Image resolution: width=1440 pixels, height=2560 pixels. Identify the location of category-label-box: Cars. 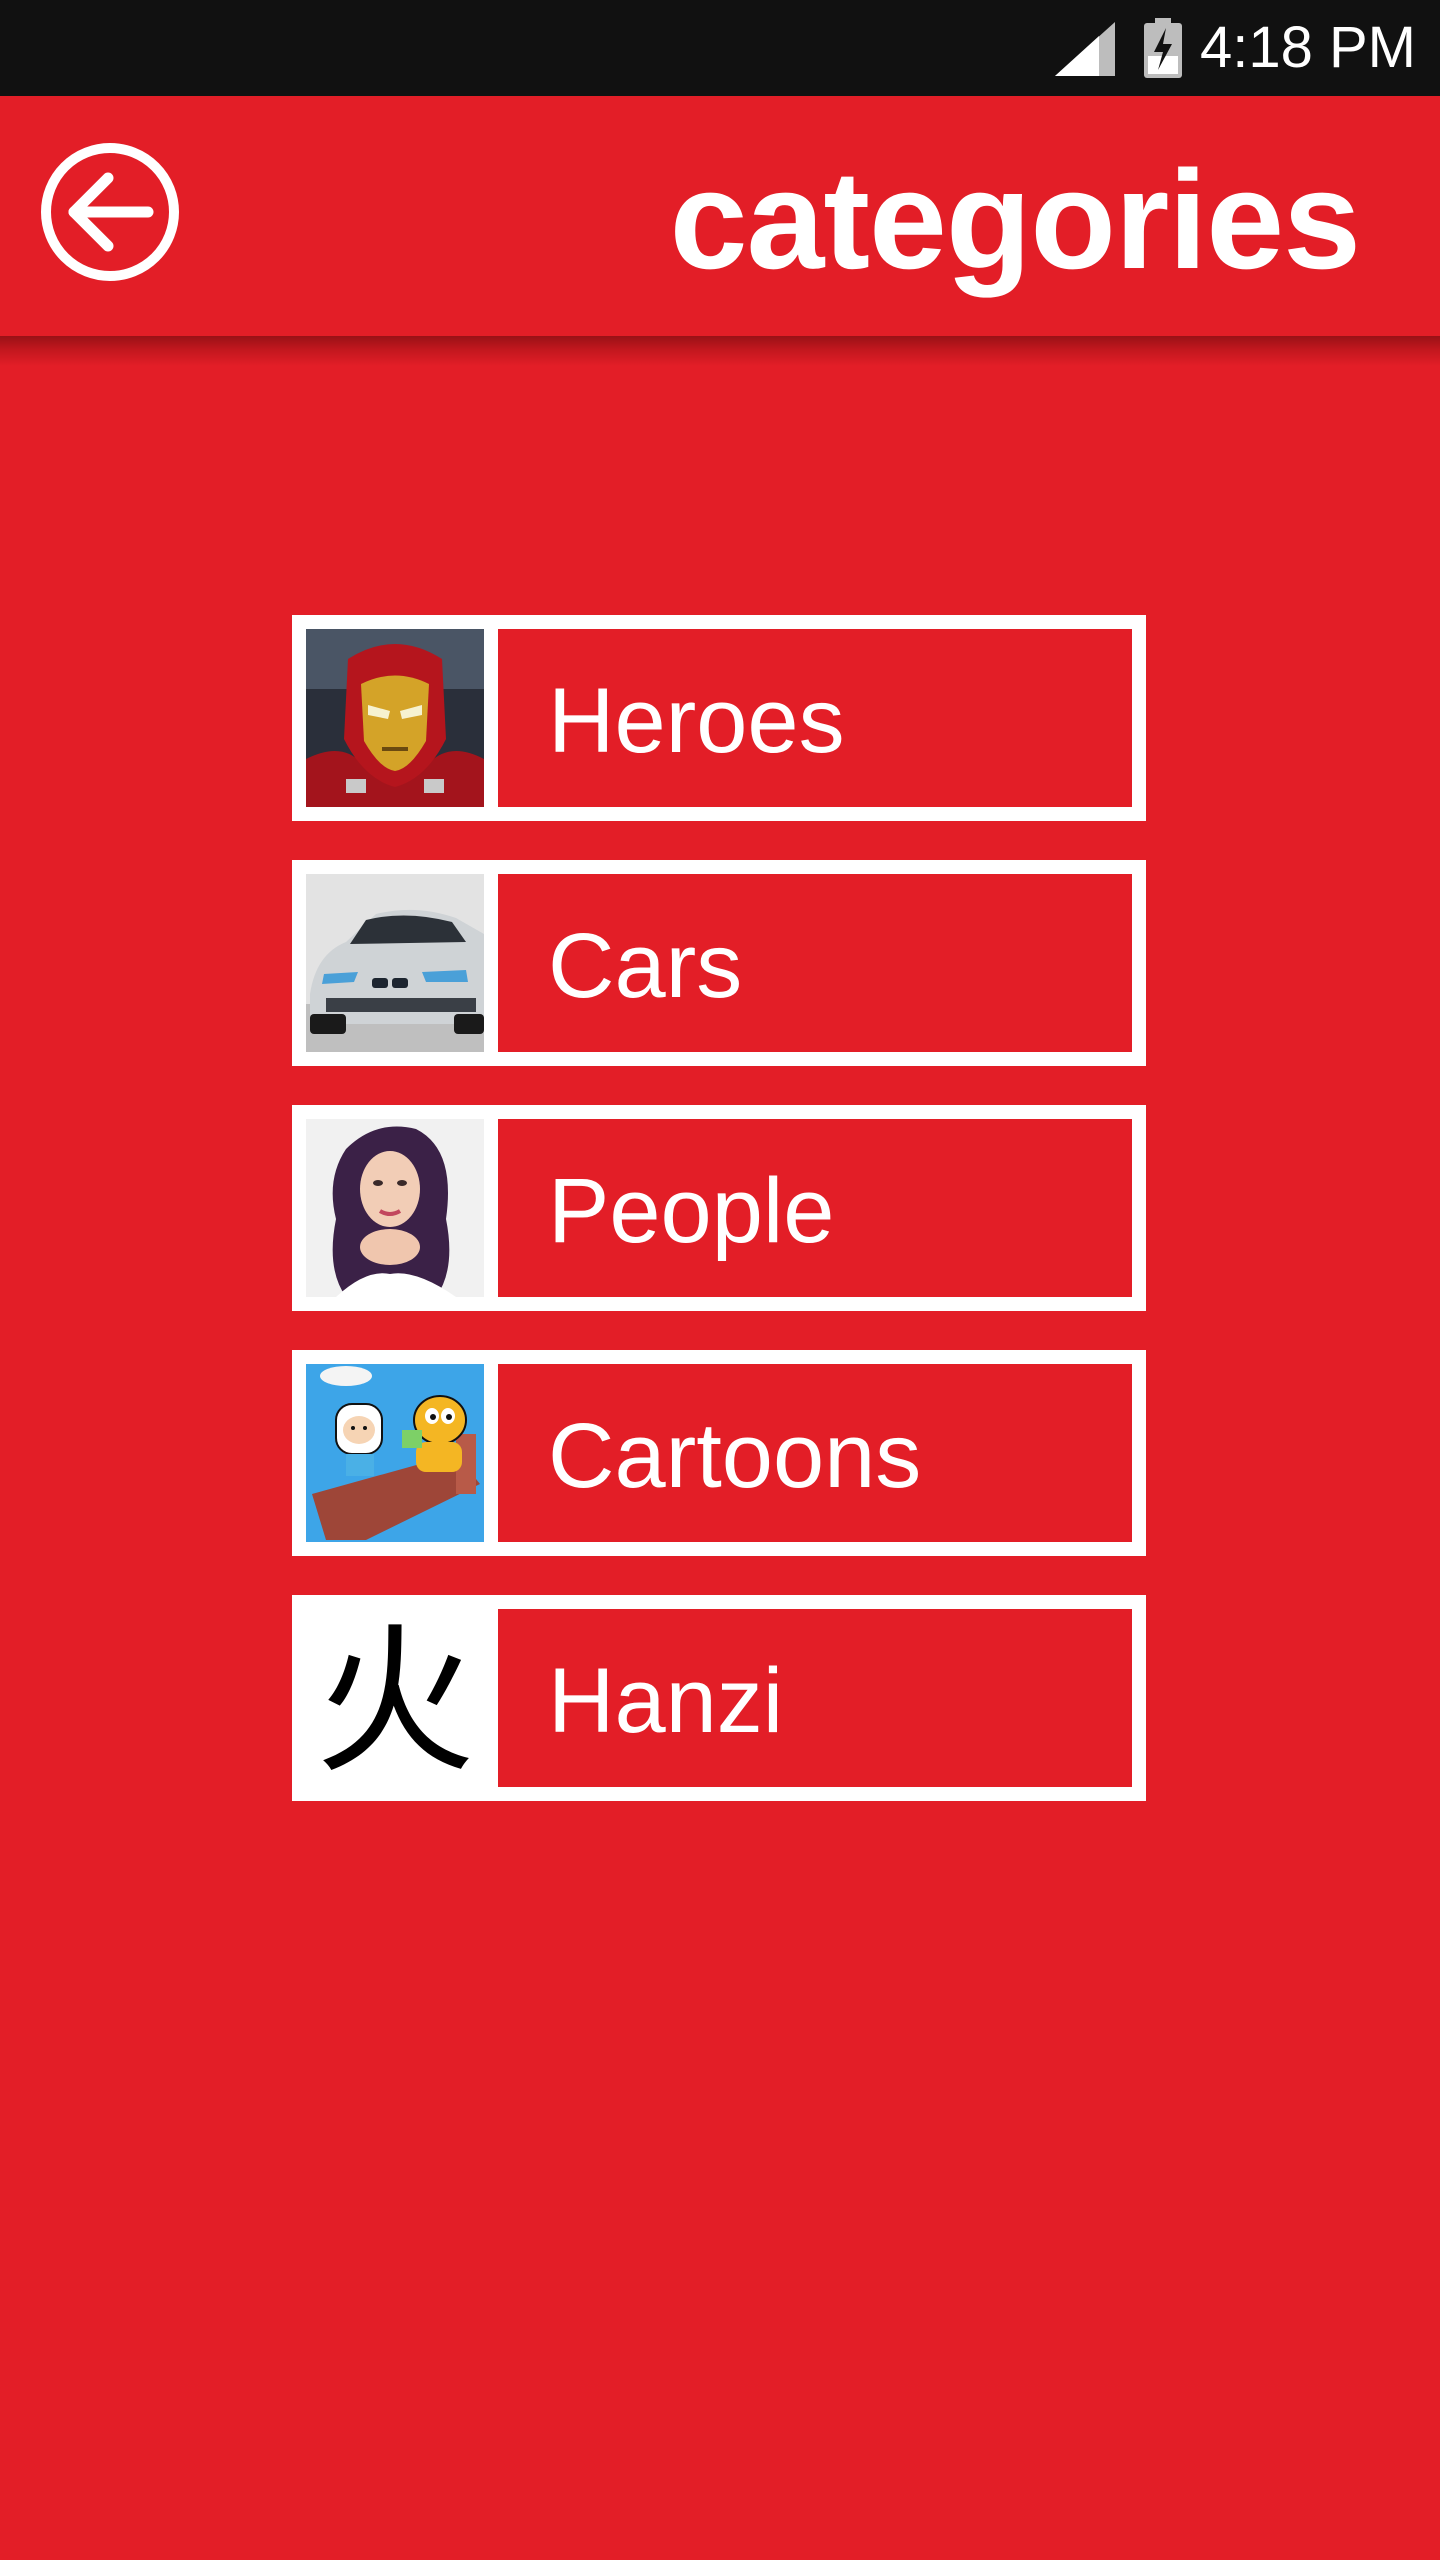
(815, 963).